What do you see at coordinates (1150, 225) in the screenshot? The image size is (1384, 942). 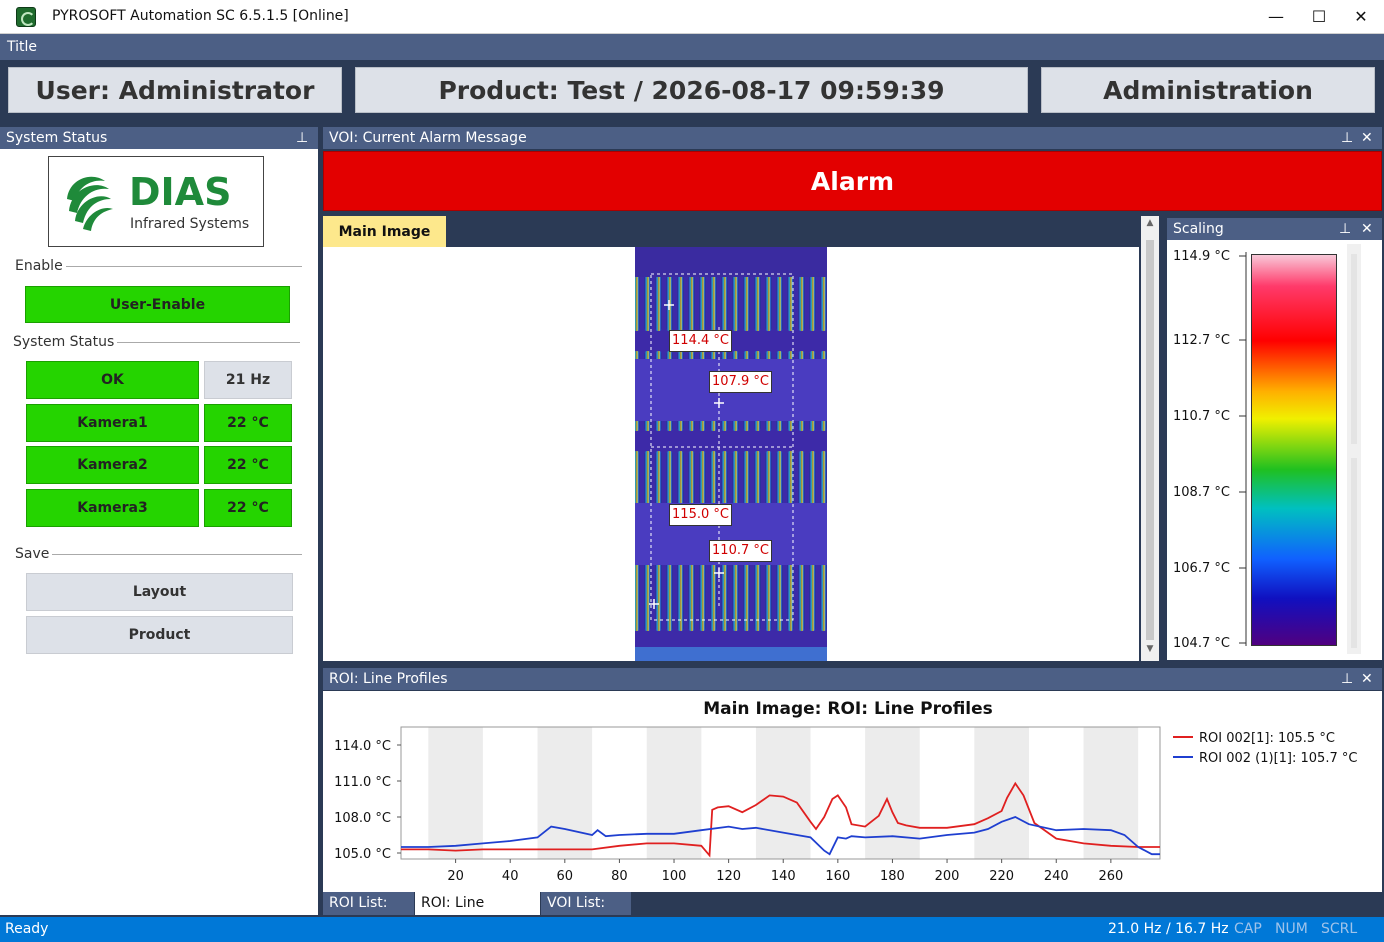 I see `scroll-up-icon: ▲` at bounding box center [1150, 225].